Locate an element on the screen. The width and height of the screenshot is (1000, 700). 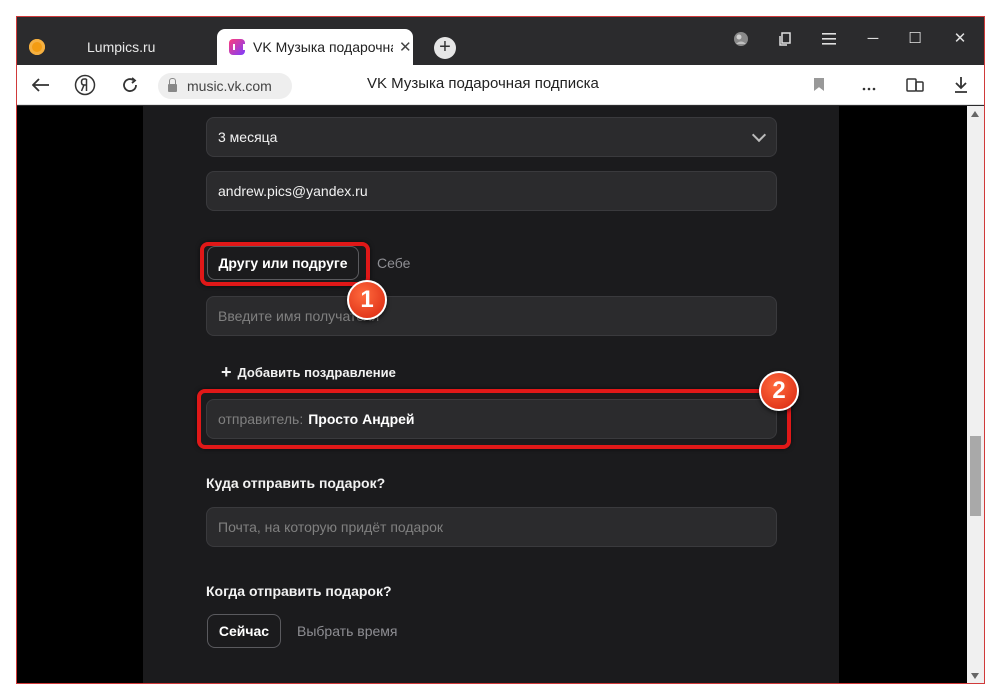
send-now-button: Сейчас is located at coordinates (244, 631).